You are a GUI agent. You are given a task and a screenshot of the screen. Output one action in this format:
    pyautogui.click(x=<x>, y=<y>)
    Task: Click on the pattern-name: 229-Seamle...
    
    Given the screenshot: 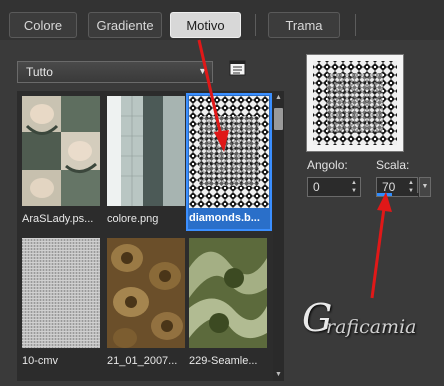 What is the action you would take?
    pyautogui.click(x=223, y=361)
    